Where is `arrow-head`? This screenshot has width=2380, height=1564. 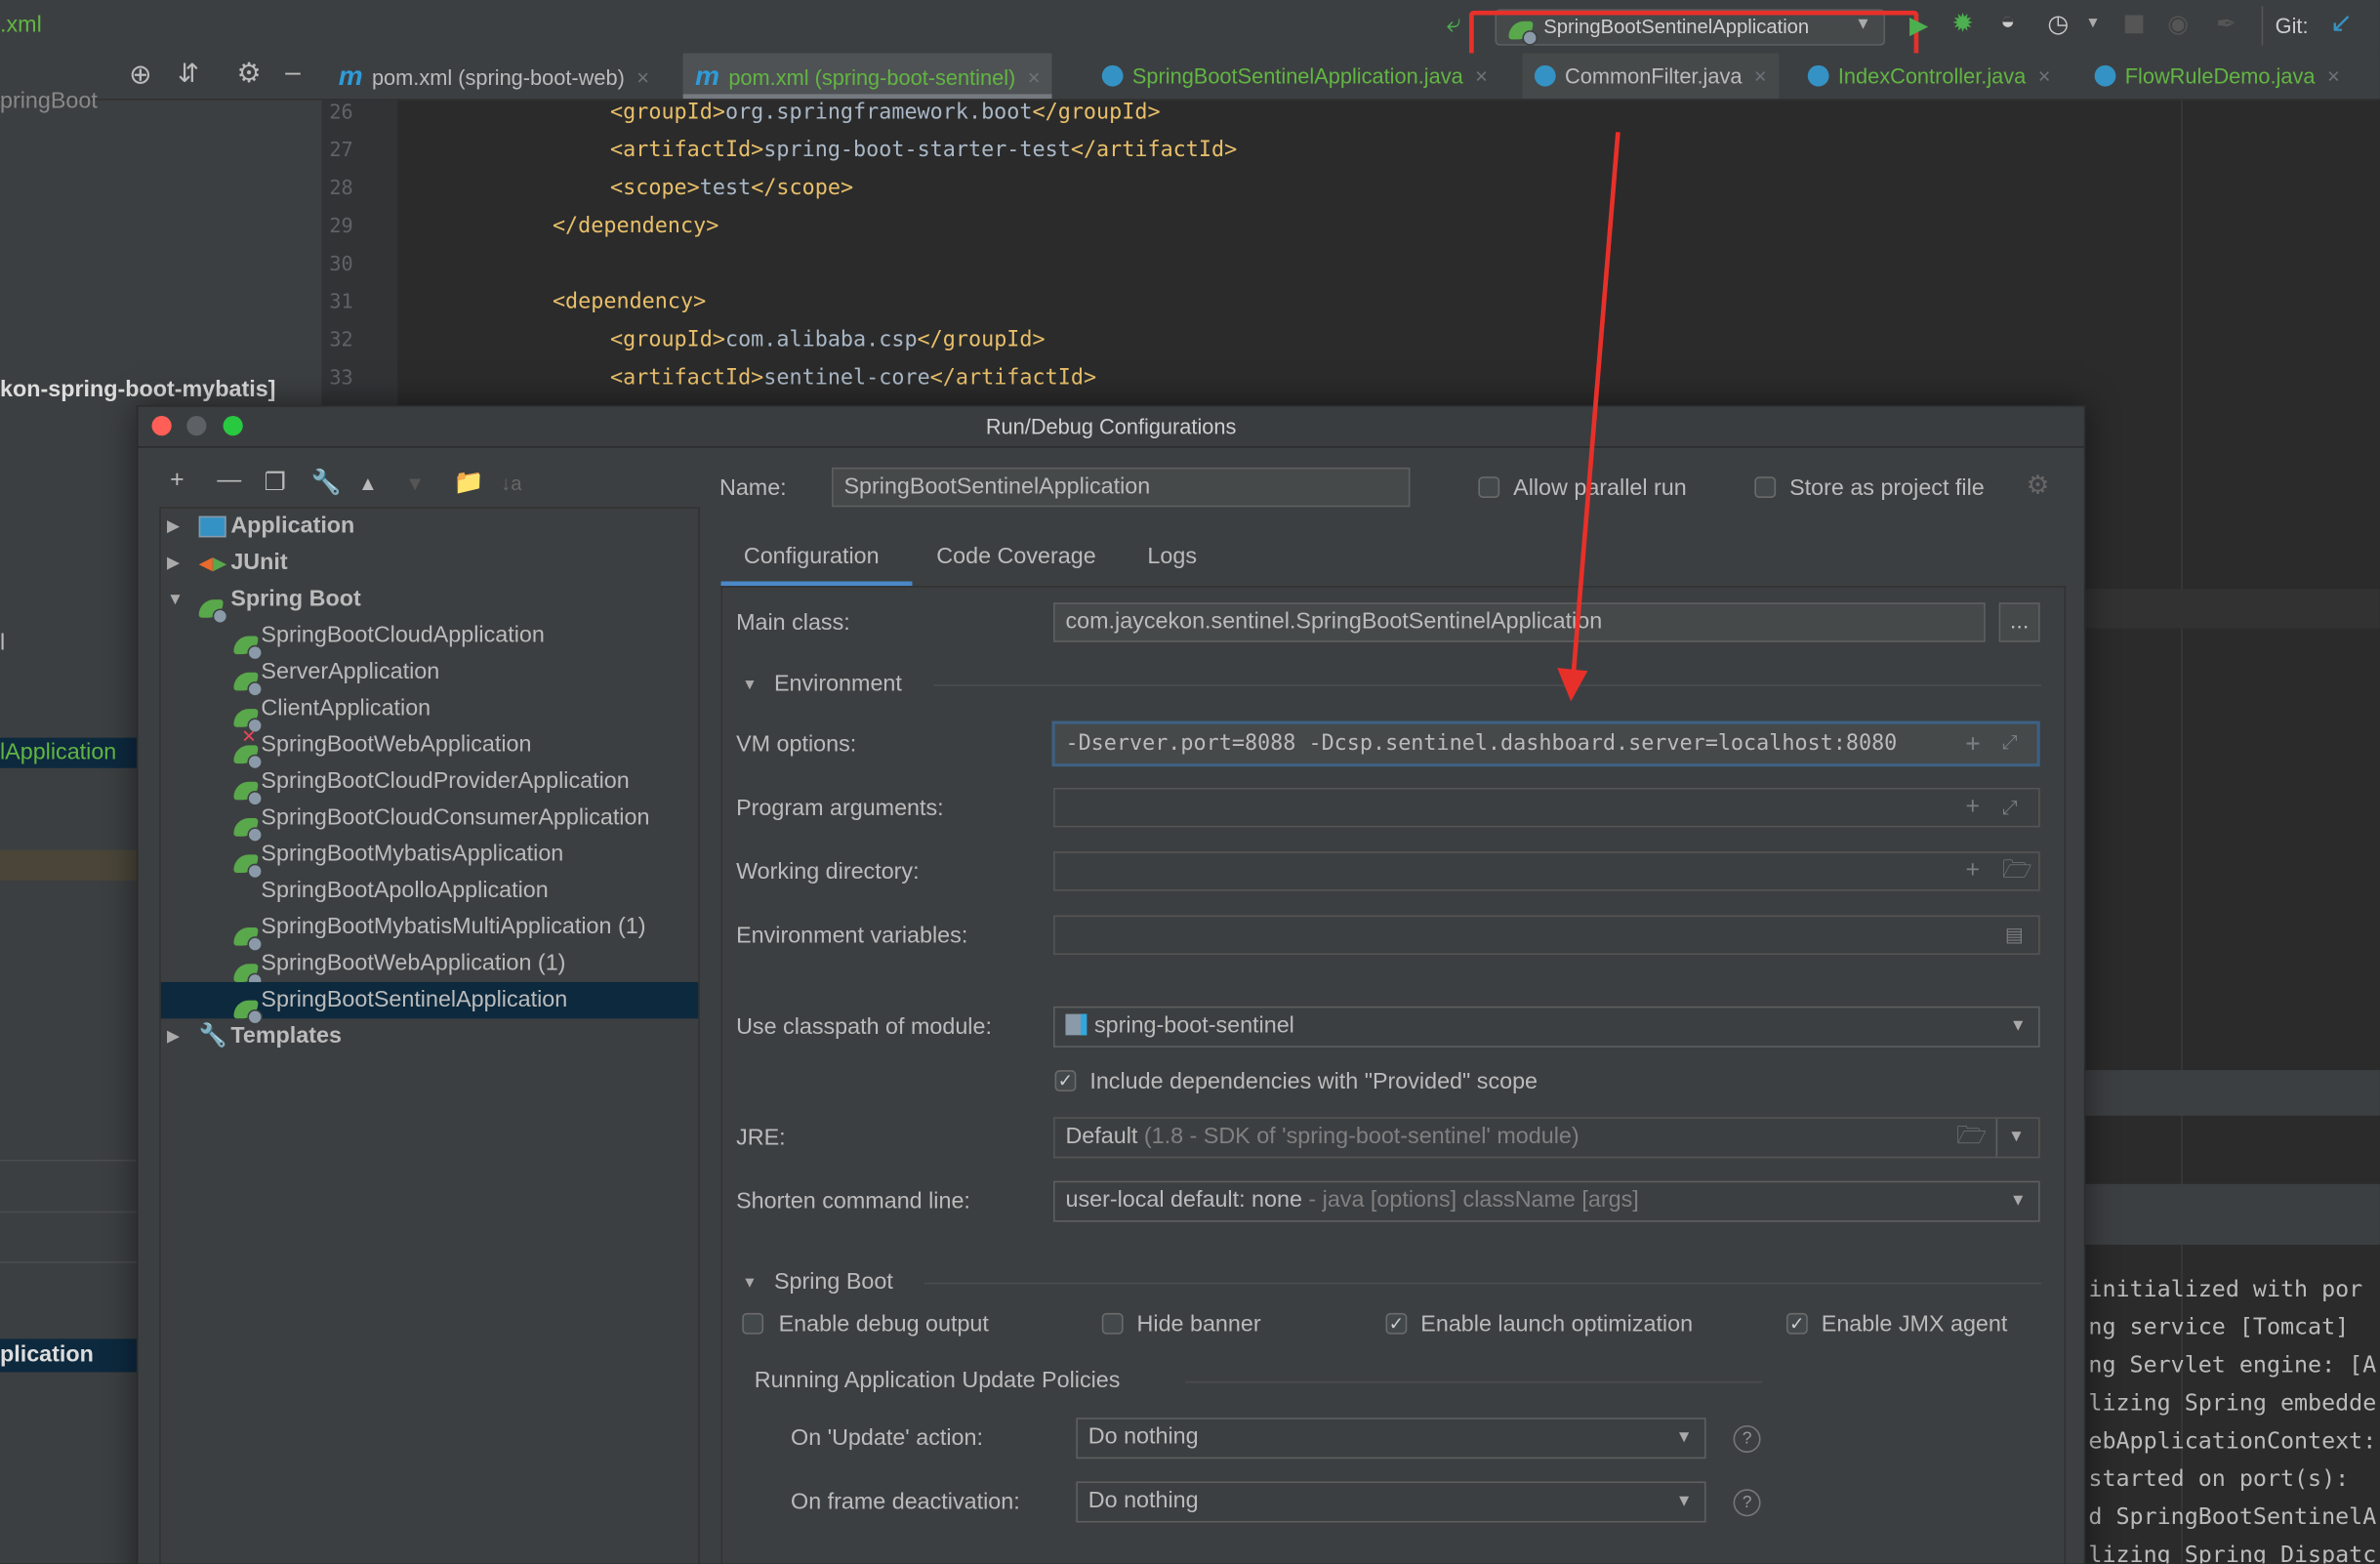 arrow-head is located at coordinates (1572, 685).